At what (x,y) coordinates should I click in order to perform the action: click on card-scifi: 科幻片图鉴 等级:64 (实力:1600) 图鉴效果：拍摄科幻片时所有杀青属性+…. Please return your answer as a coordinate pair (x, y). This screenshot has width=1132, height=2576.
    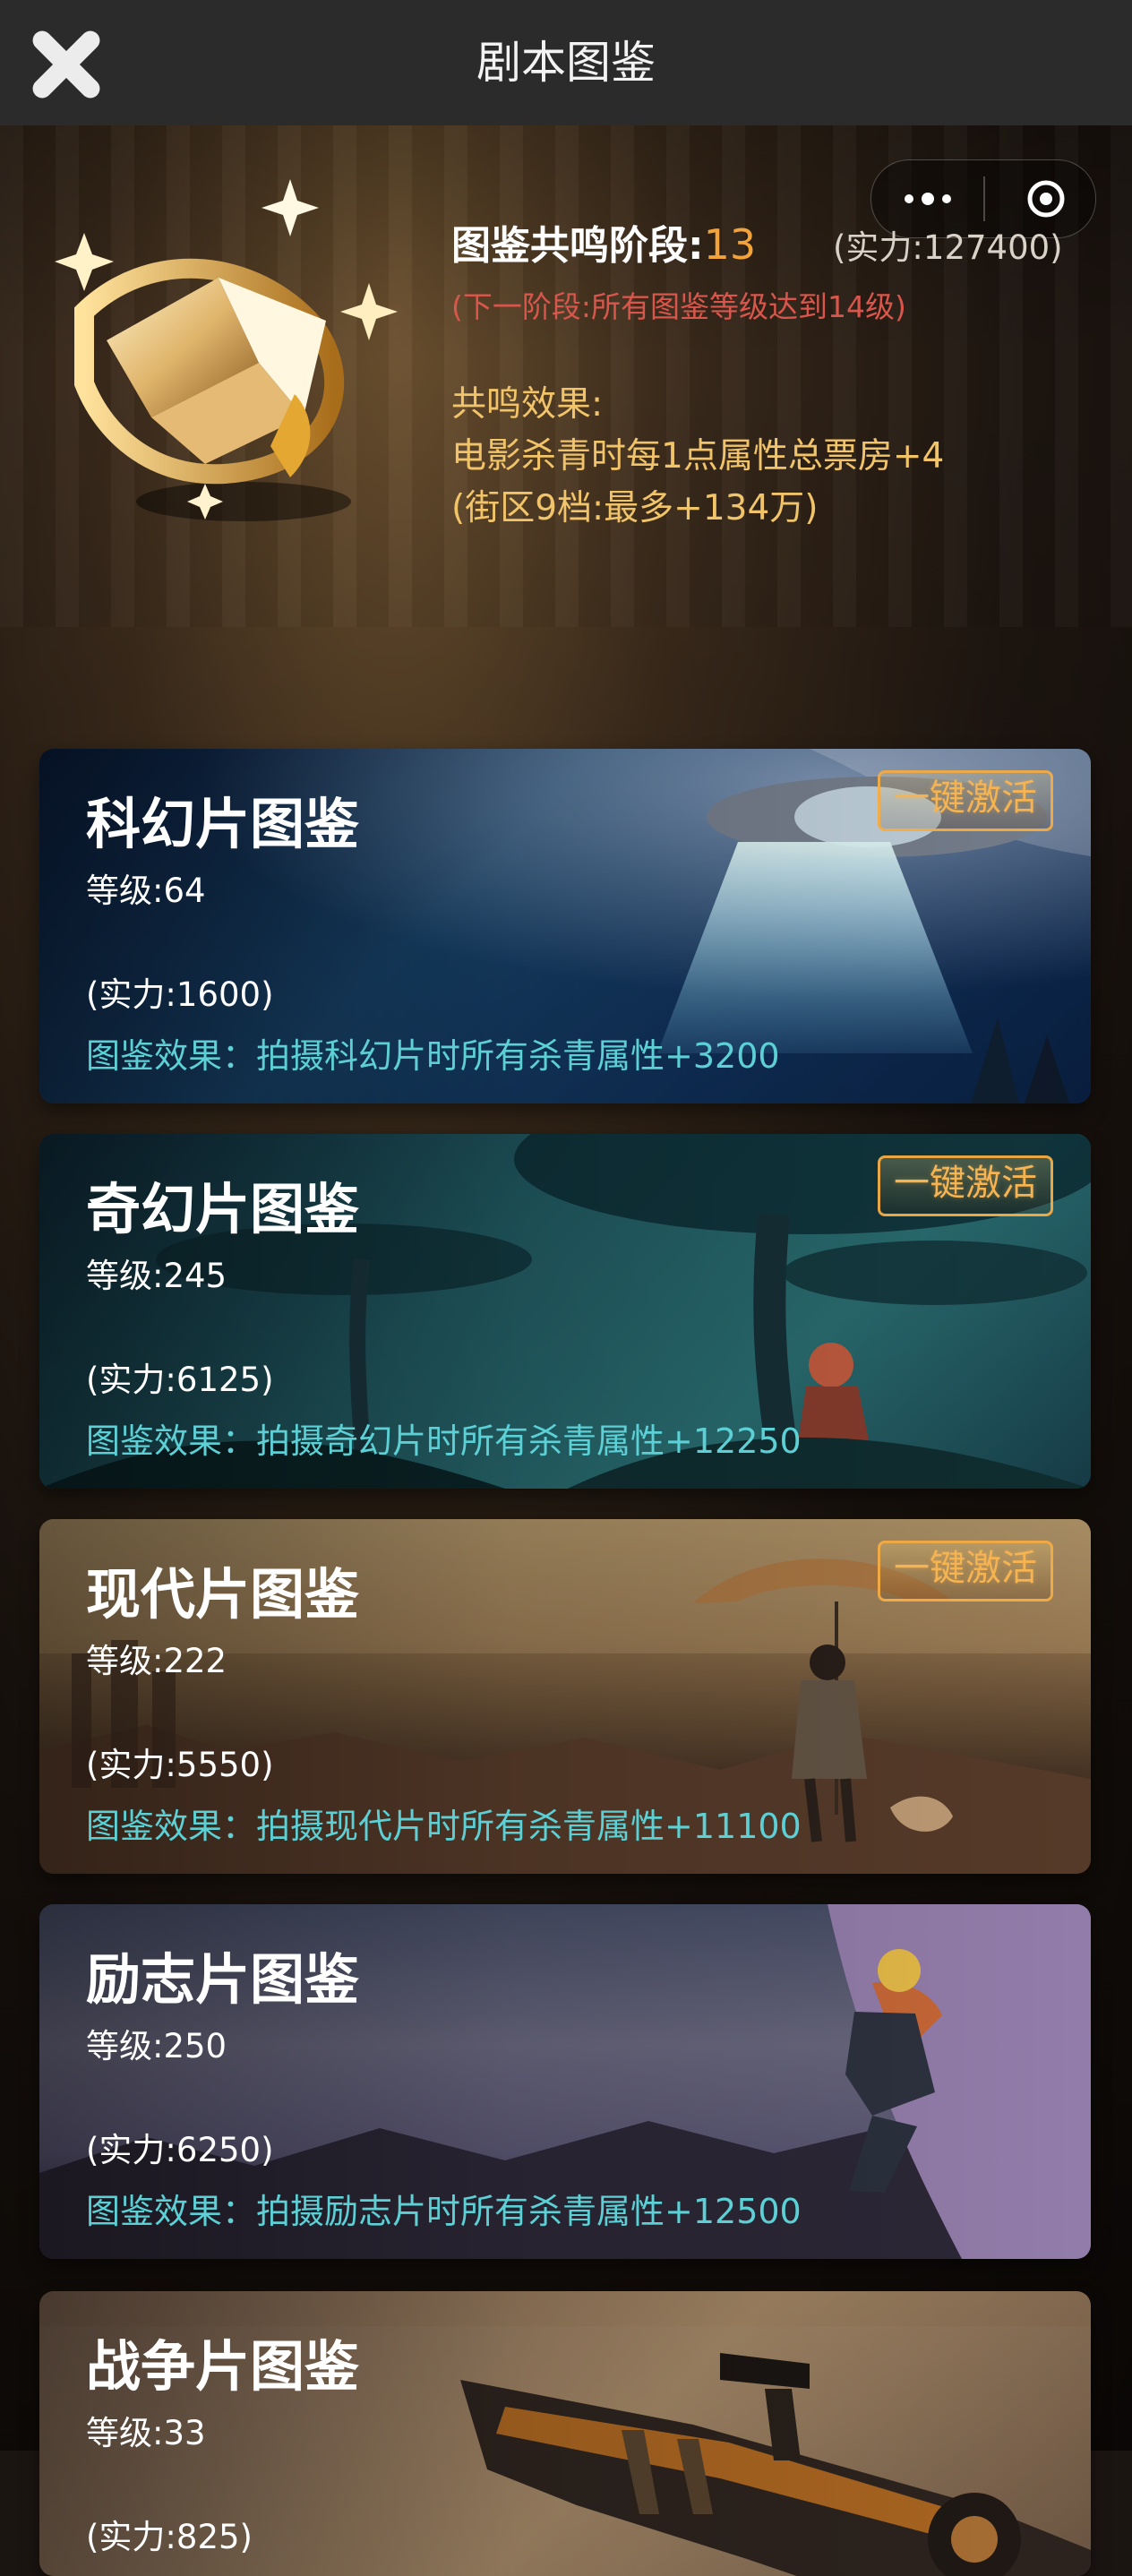
    Looking at the image, I should click on (565, 926).